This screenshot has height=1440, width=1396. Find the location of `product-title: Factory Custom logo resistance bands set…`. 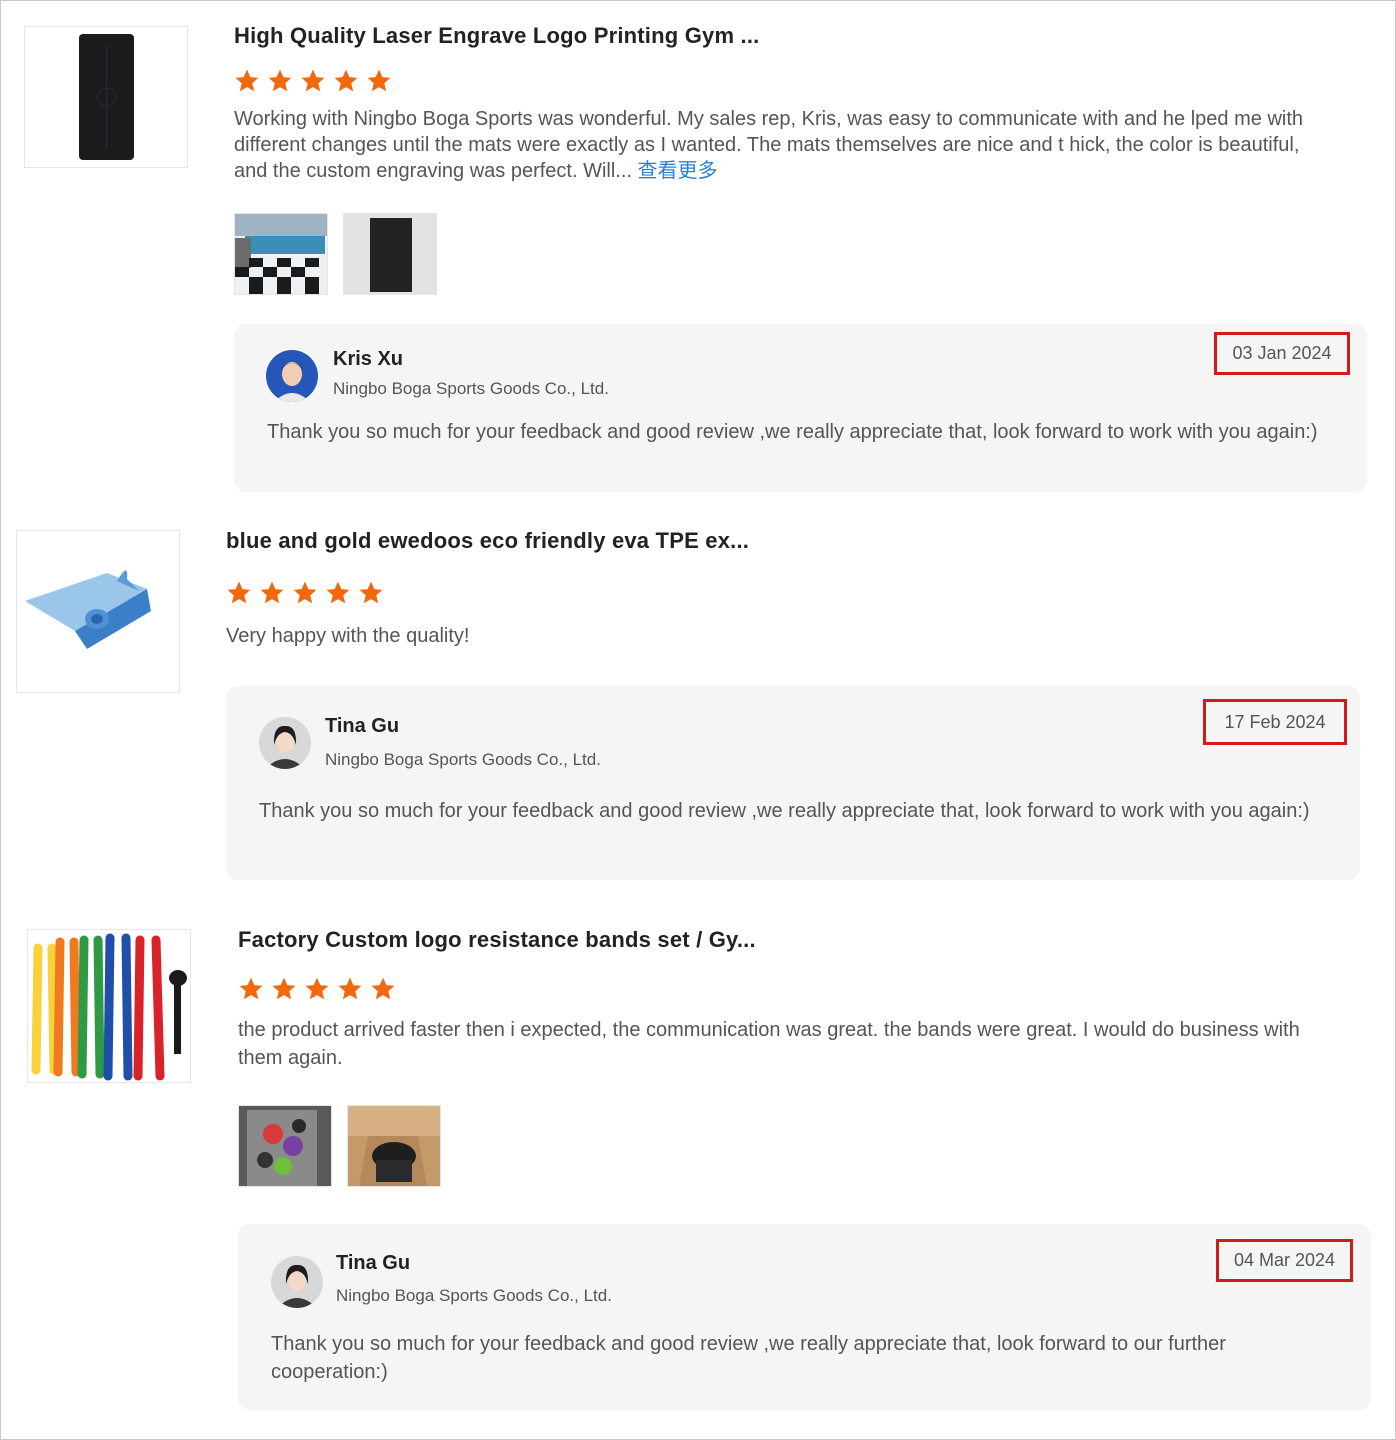

product-title: Factory Custom logo resistance bands set… is located at coordinates (497, 940).